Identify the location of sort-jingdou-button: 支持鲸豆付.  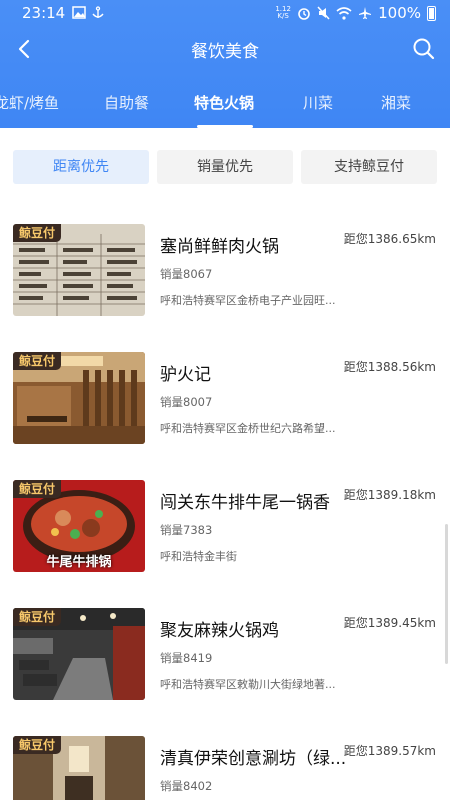
(369, 167).